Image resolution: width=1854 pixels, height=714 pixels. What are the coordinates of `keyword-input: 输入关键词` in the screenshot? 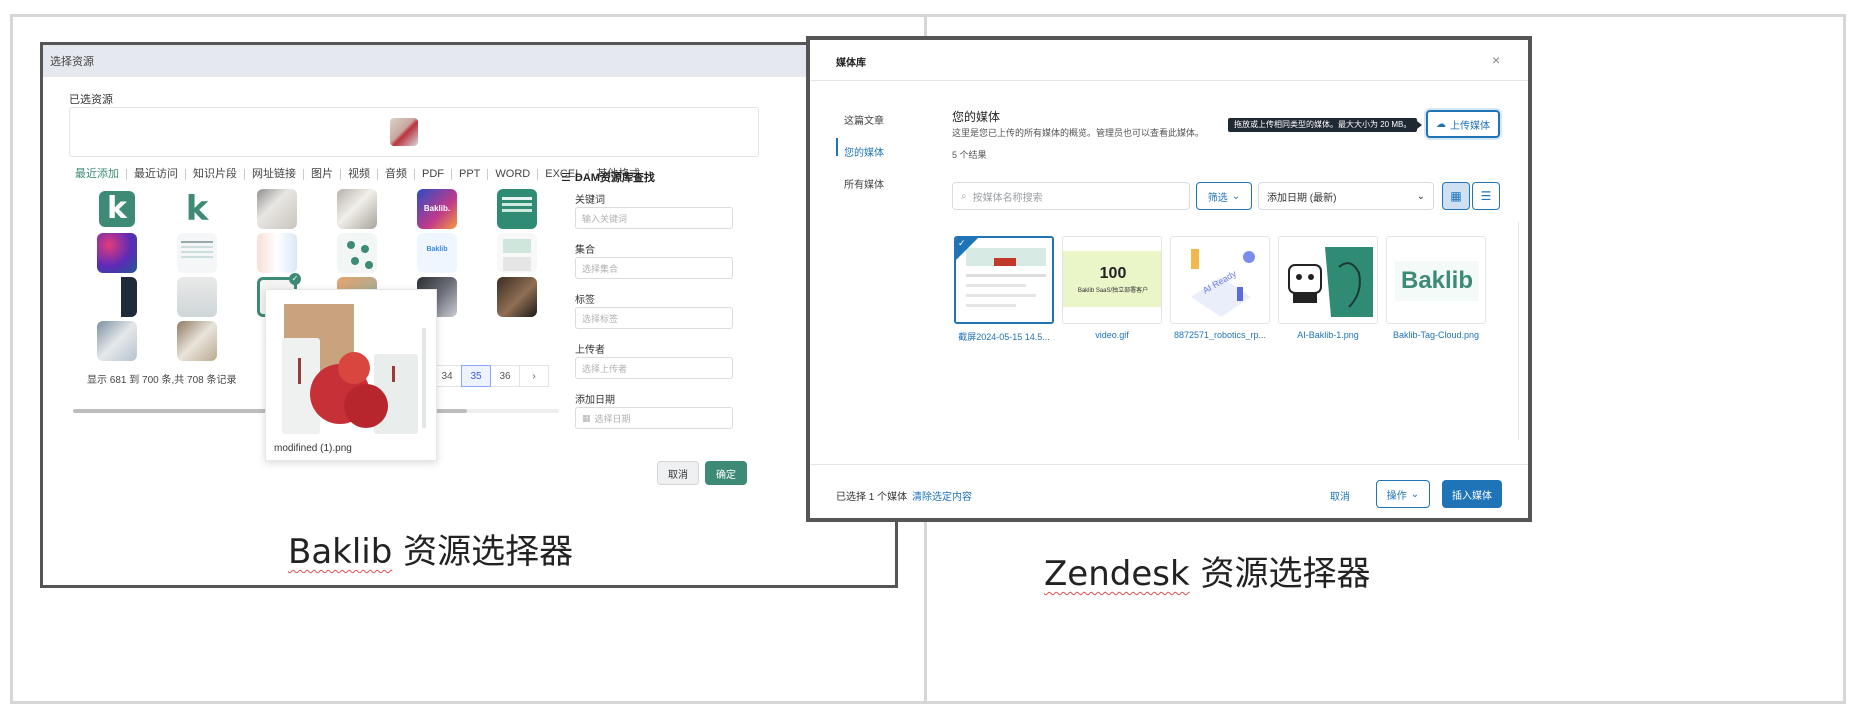 It's located at (654, 218).